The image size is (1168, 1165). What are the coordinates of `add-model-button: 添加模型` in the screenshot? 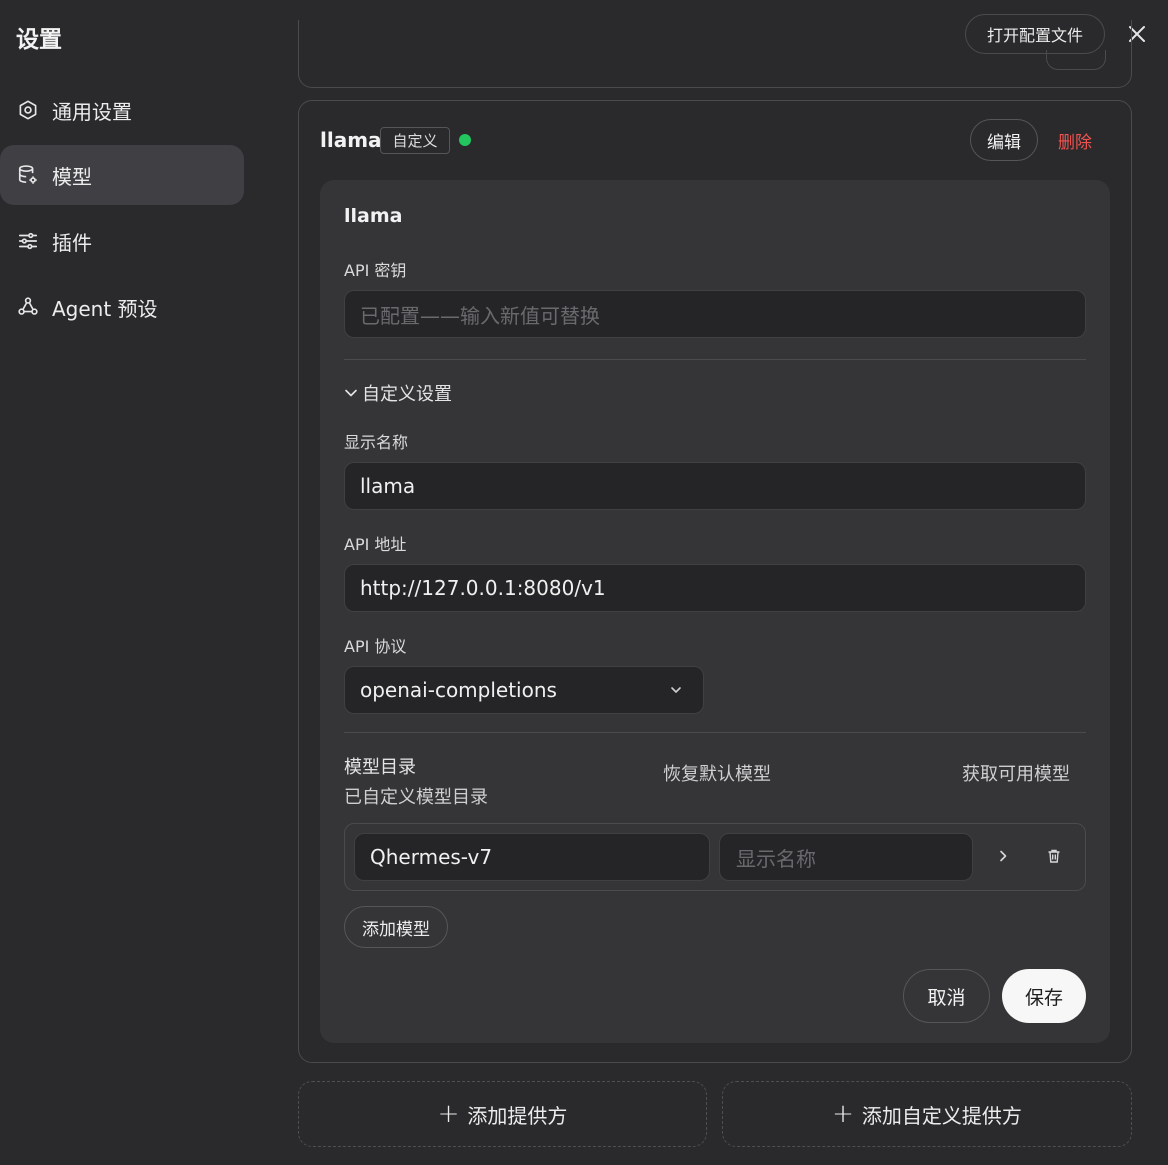 It's located at (396, 927).